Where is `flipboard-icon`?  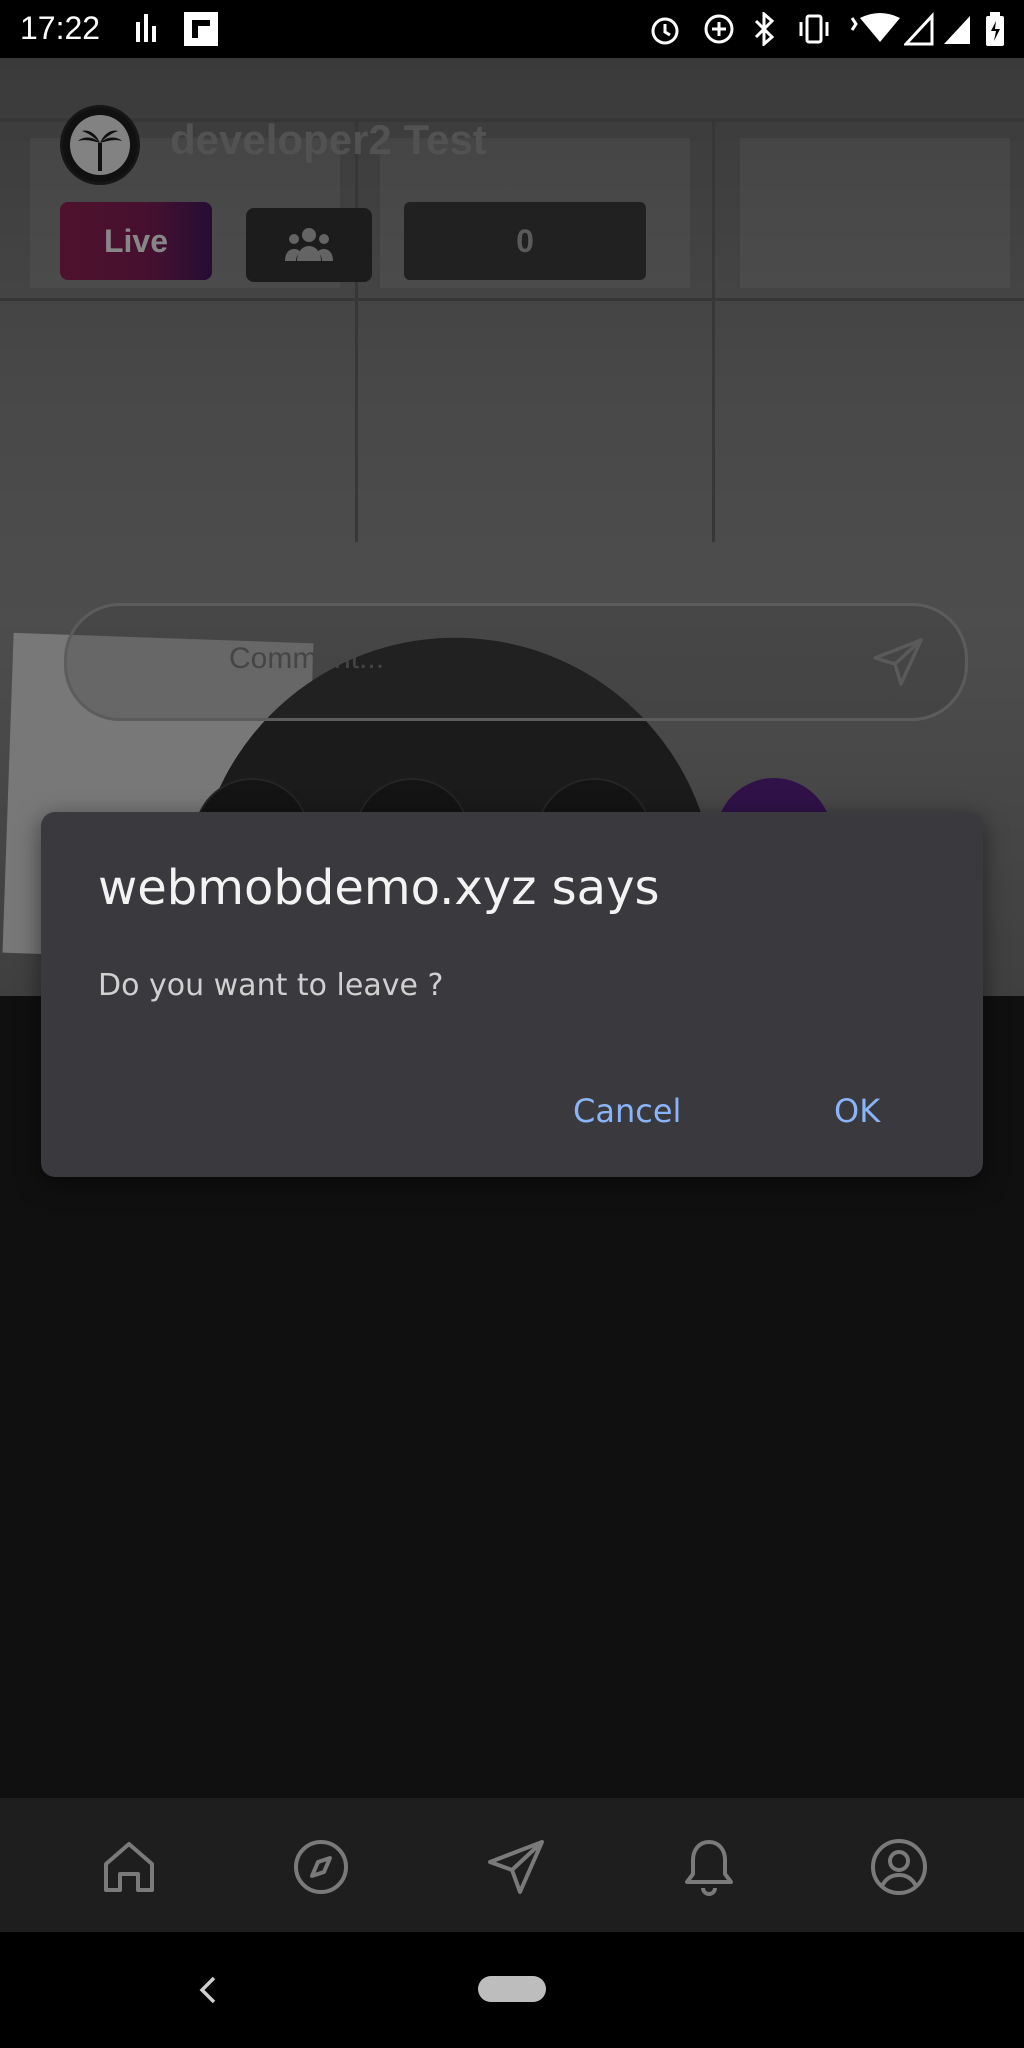
flipboard-icon is located at coordinates (201, 29).